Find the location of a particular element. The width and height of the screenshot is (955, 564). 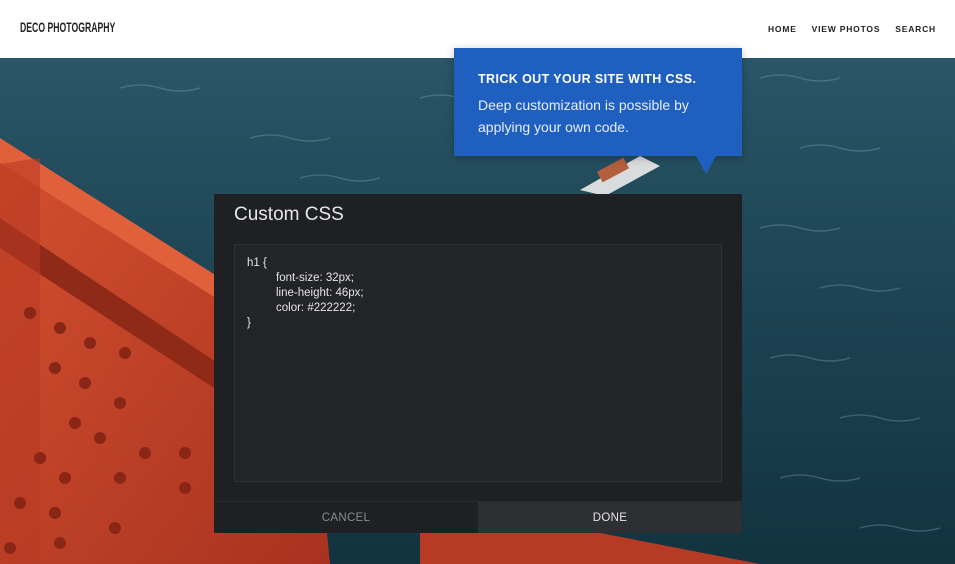

code-line: font-size: 32px; is located at coordinates (315, 278).